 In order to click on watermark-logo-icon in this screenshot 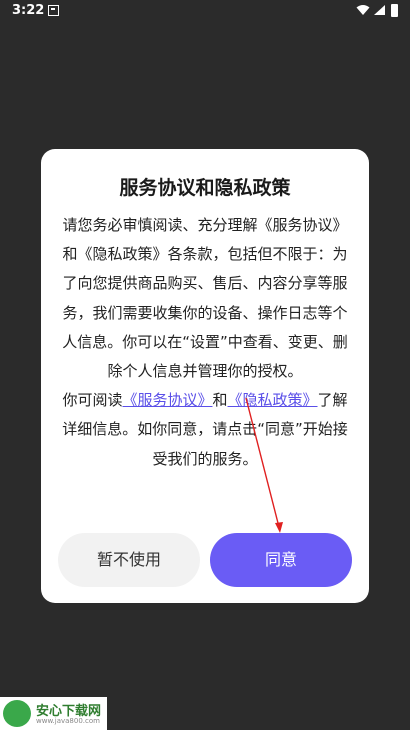, I will do `click(17, 713)`.